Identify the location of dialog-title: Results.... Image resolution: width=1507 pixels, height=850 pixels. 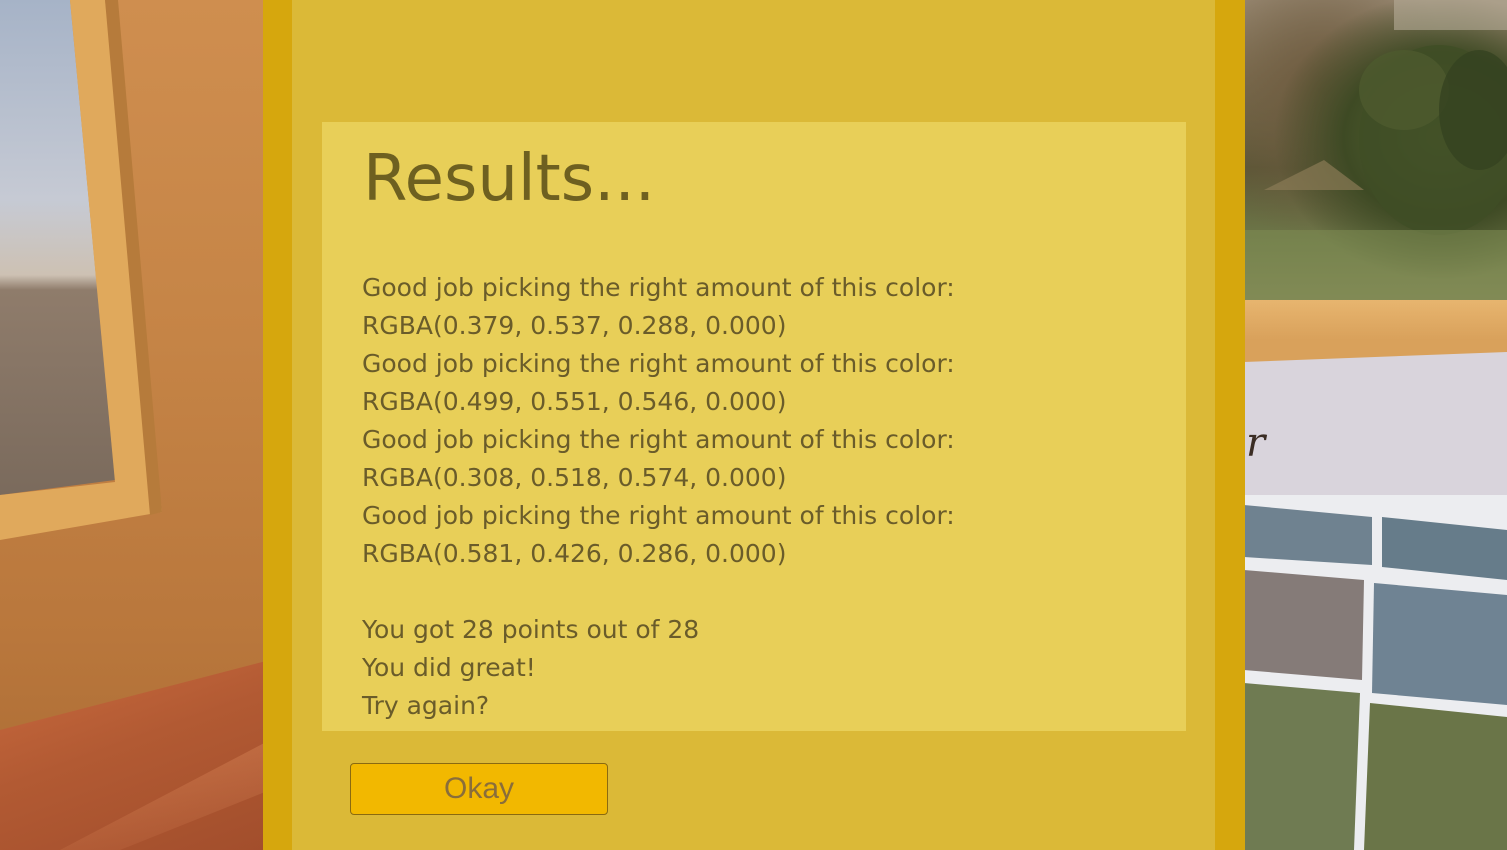
(509, 179).